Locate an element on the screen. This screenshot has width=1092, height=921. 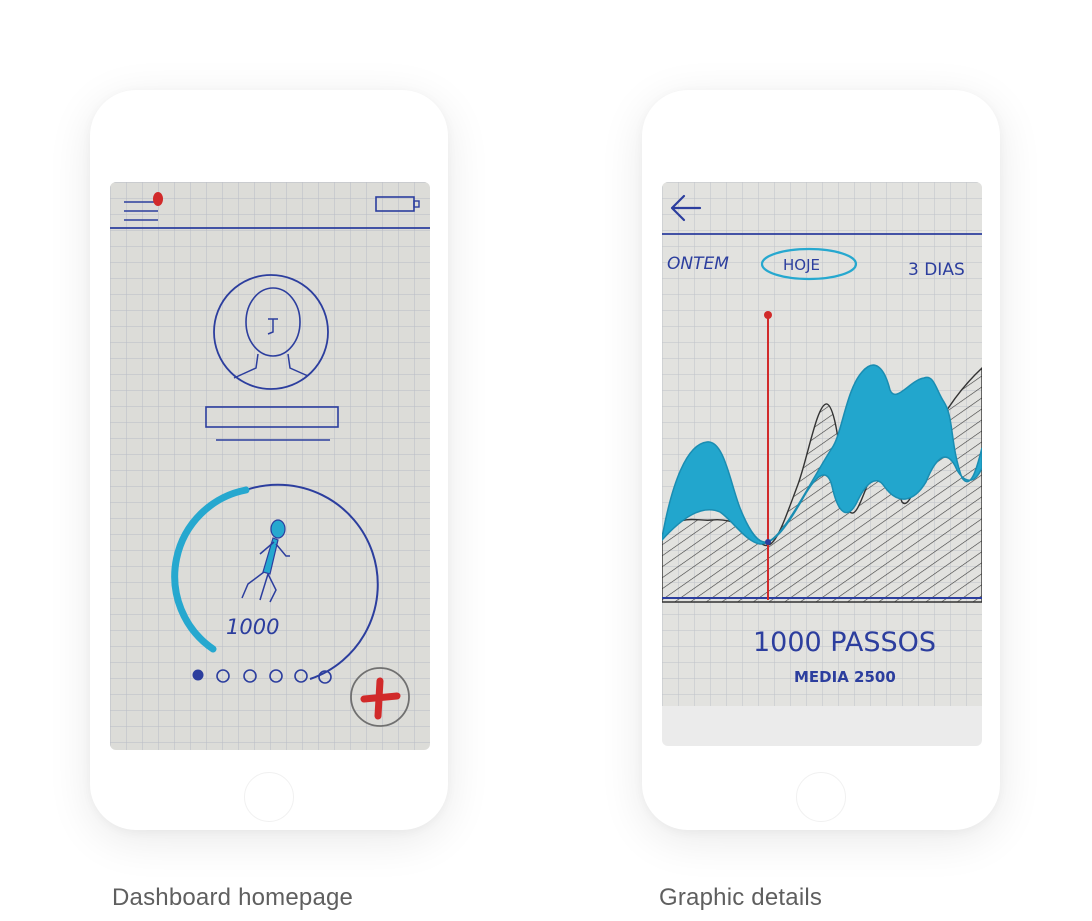
step-count: 1000 is located at coordinates (252, 627).